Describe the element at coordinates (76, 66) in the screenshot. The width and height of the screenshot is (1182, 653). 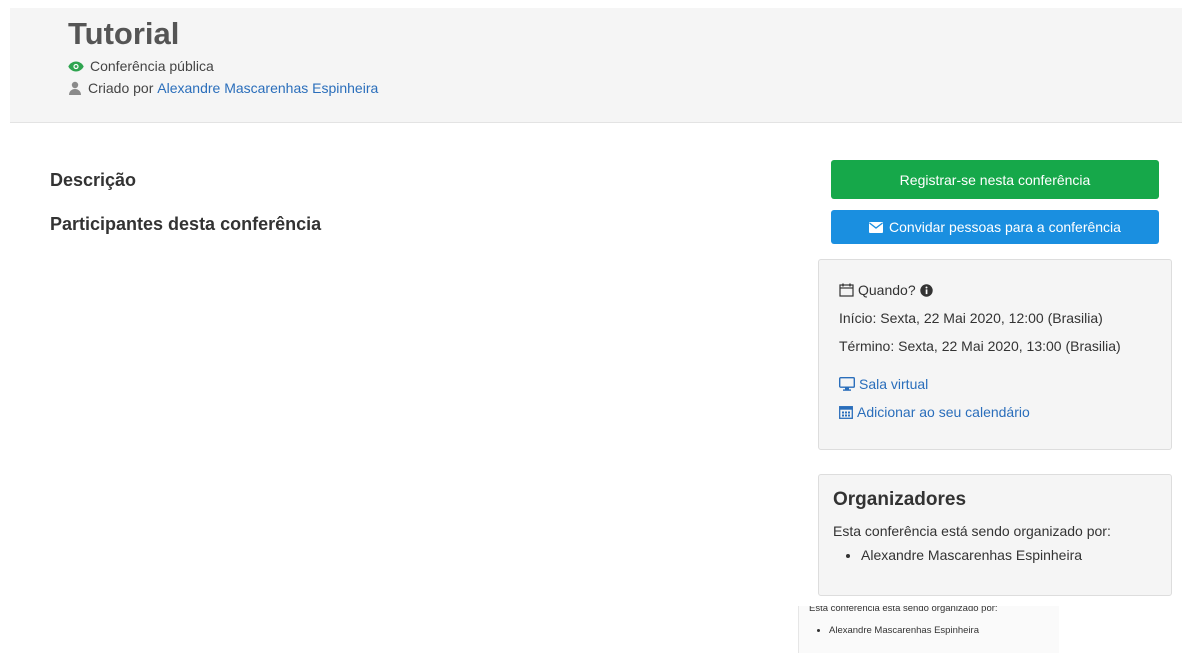
I see `eye-icon` at that location.